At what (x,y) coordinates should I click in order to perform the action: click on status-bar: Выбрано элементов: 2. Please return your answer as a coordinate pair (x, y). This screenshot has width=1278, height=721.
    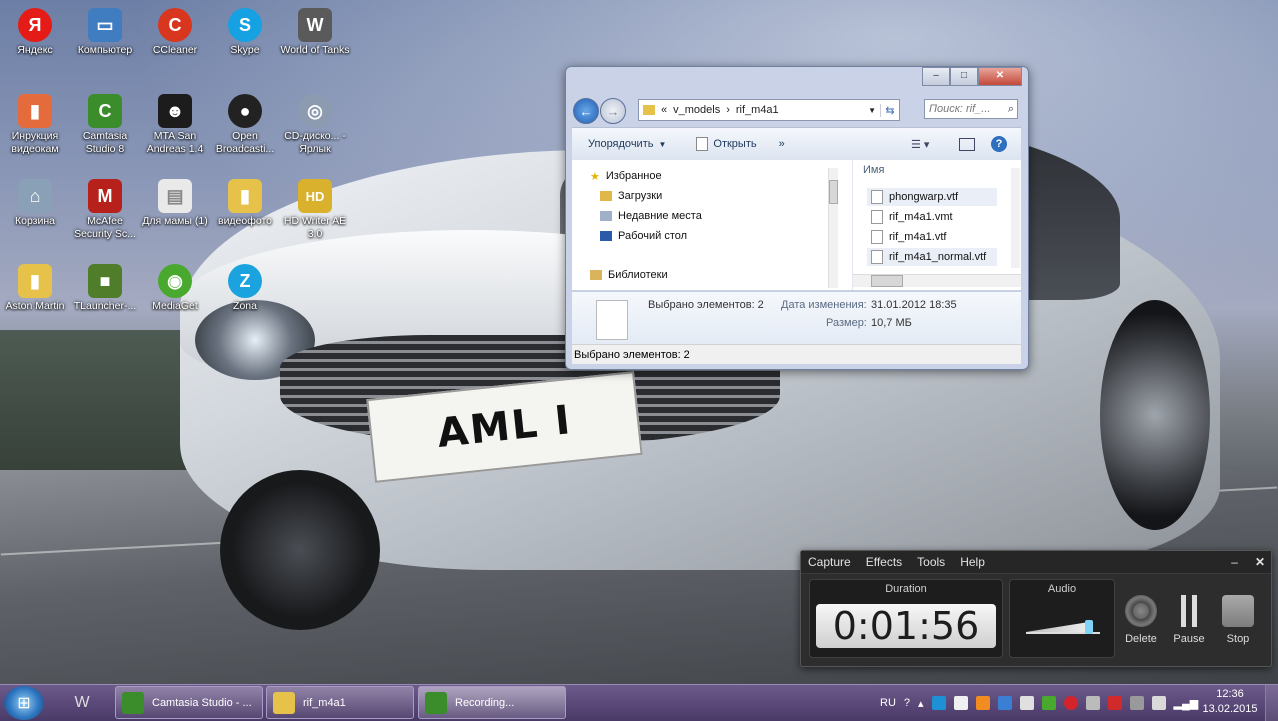
    Looking at the image, I should click on (796, 354).